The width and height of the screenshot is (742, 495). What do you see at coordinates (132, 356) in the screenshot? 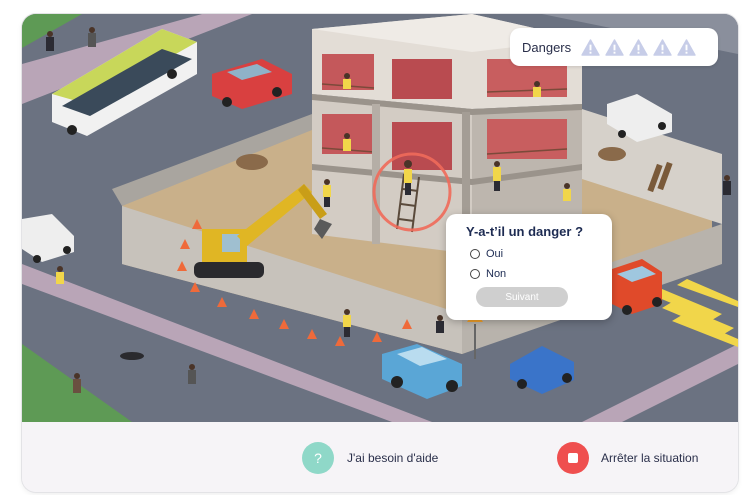
I see `manhole` at bounding box center [132, 356].